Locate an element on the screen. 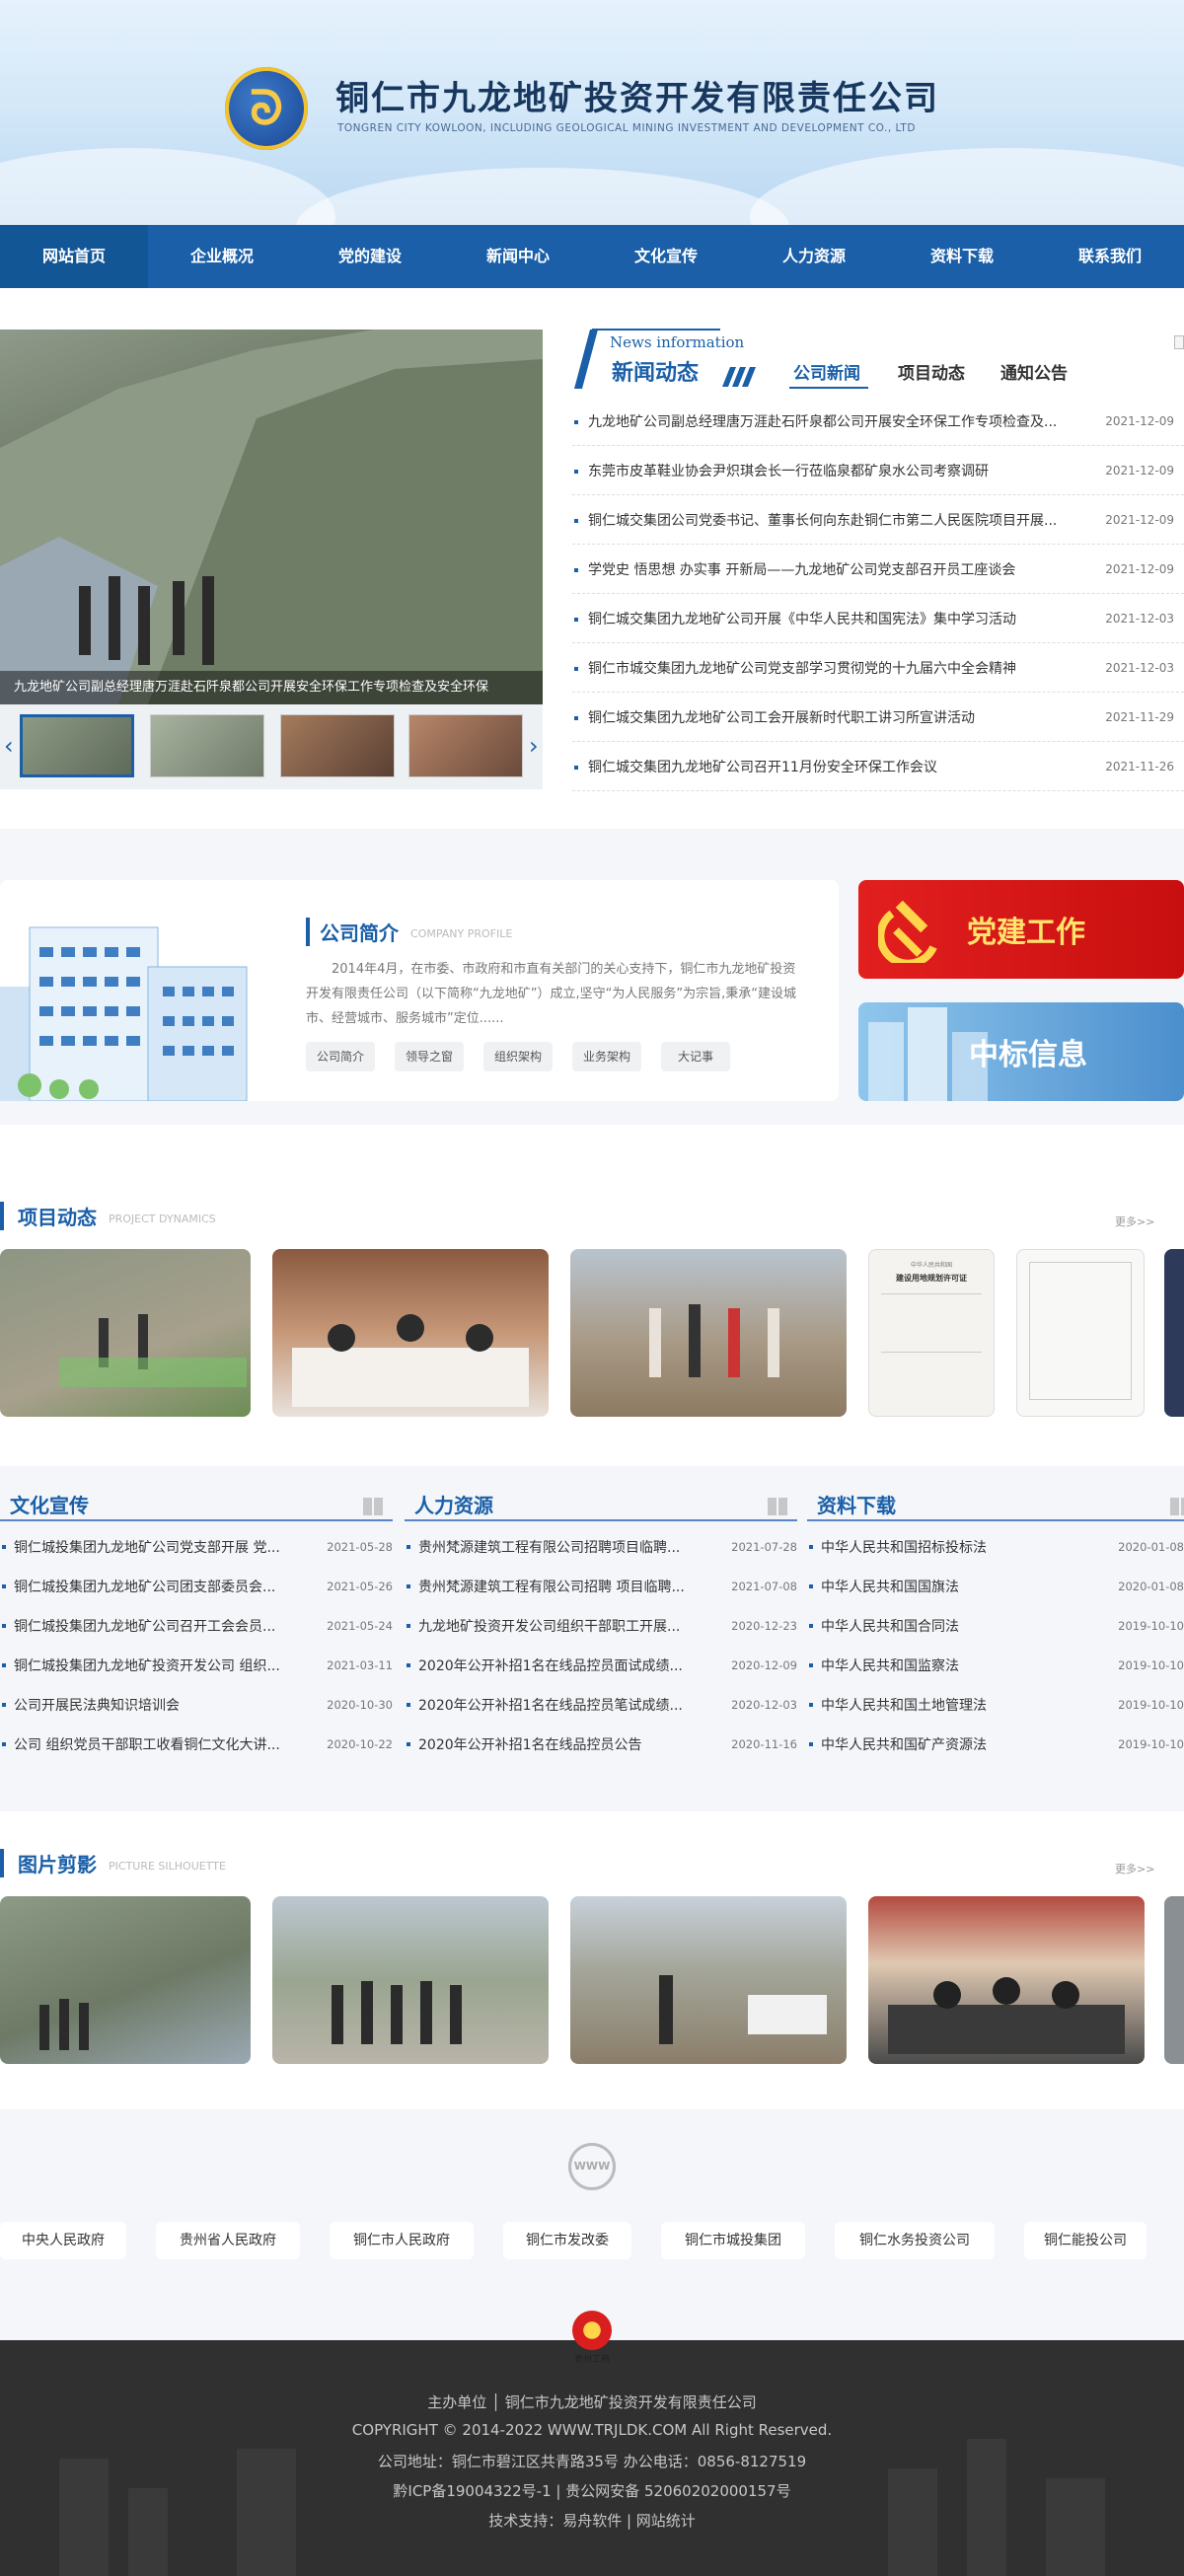 The width and height of the screenshot is (1184, 2576). link-tongren-government: 铜仁市人民政府 is located at coordinates (402, 2240).